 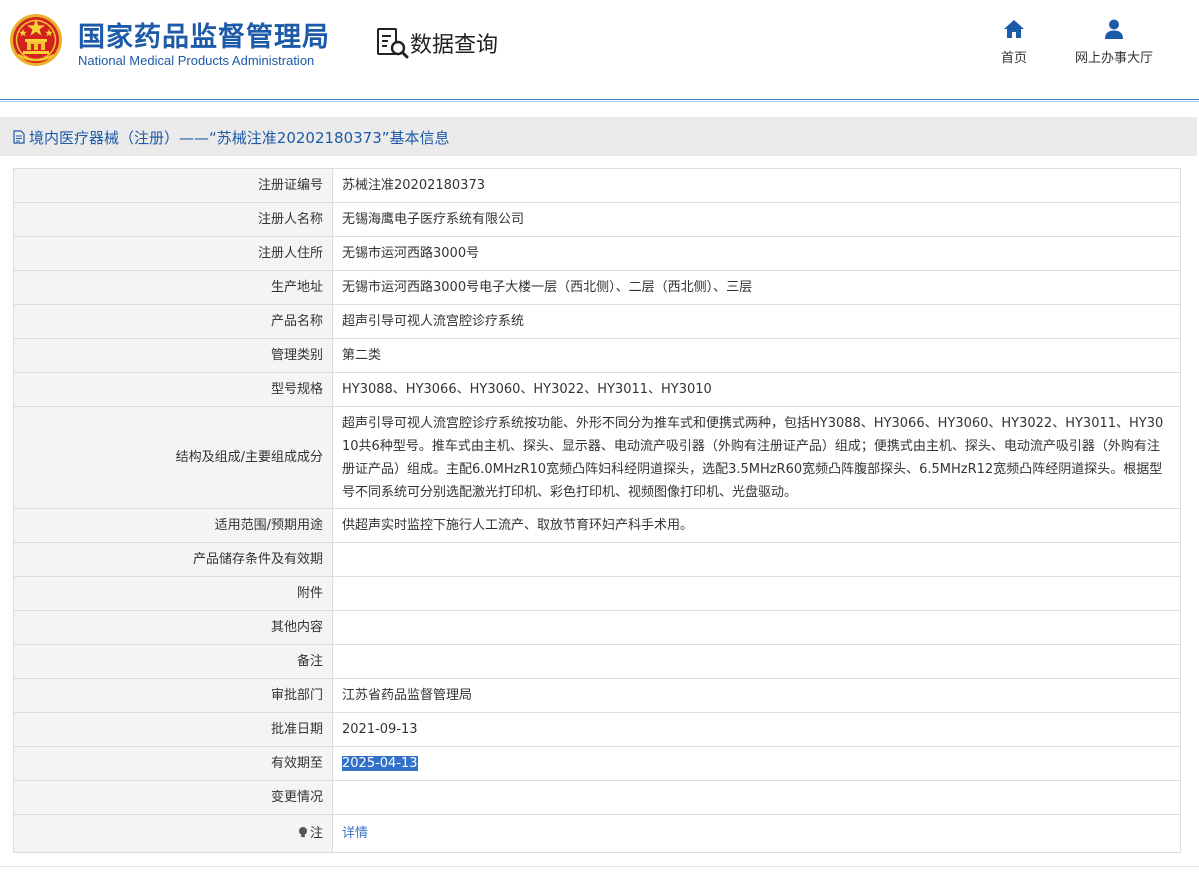 What do you see at coordinates (756, 355) in the screenshot?
I see `row-value: 第二类` at bounding box center [756, 355].